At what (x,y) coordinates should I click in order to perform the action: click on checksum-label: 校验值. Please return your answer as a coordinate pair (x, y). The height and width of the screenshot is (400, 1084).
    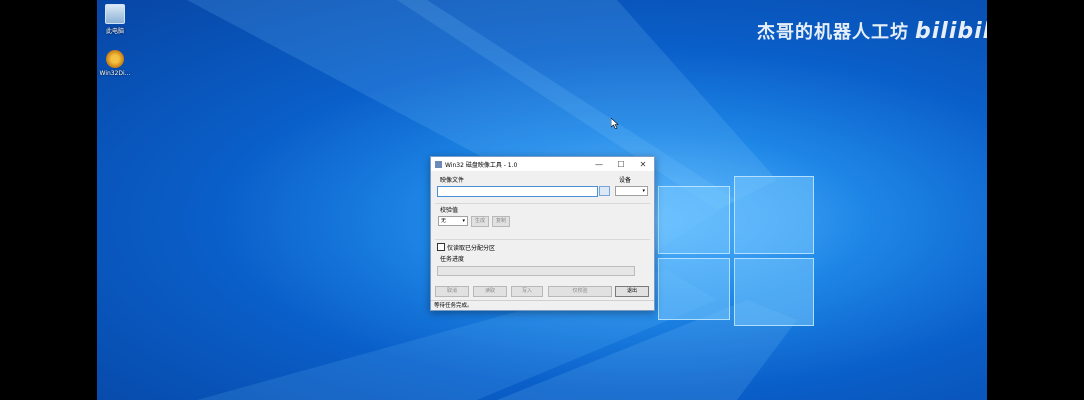
    Looking at the image, I should click on (449, 210).